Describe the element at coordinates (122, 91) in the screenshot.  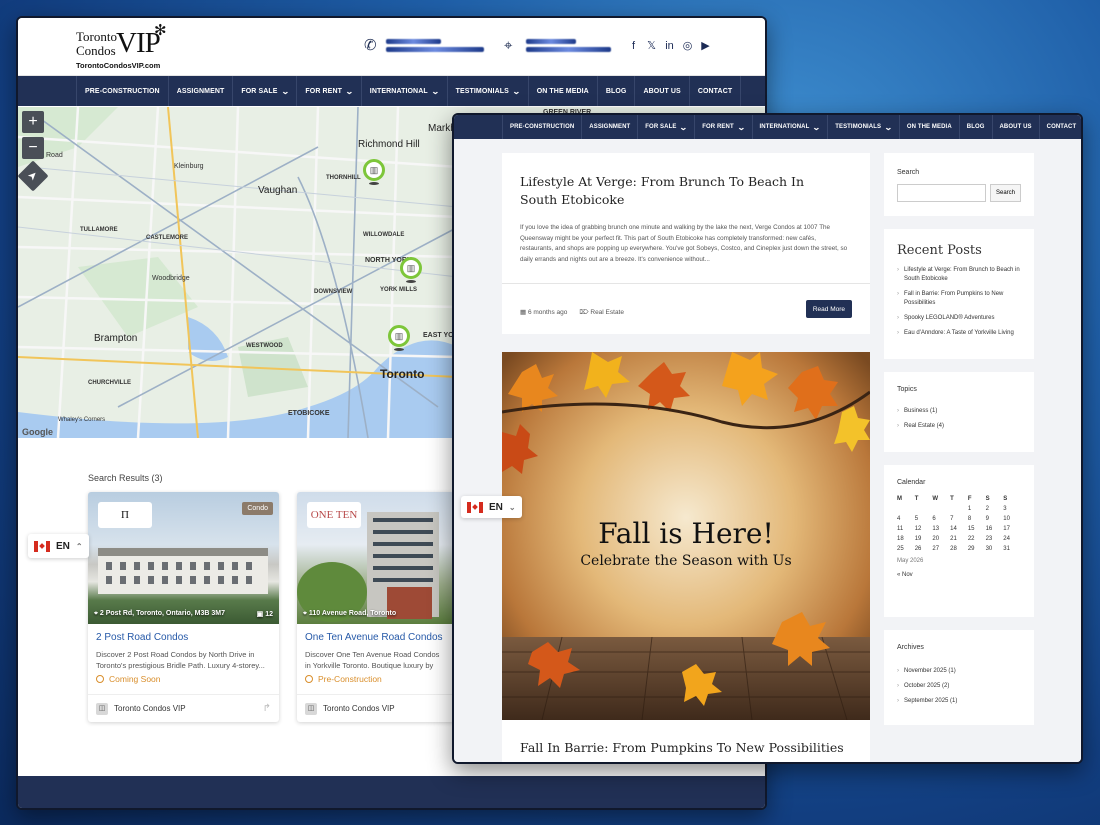
I see `nav-item-pre-construction: PRE-CONSTRUCTION` at that location.